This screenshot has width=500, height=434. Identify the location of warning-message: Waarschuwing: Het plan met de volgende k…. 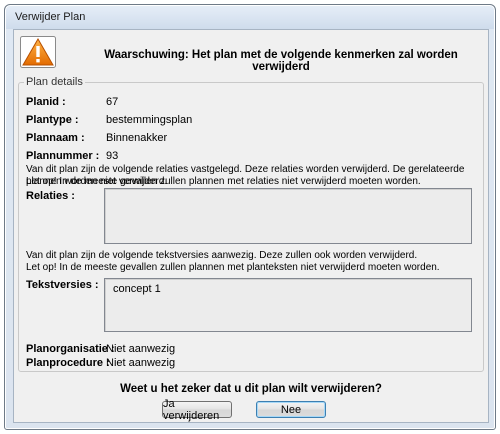
(281, 61).